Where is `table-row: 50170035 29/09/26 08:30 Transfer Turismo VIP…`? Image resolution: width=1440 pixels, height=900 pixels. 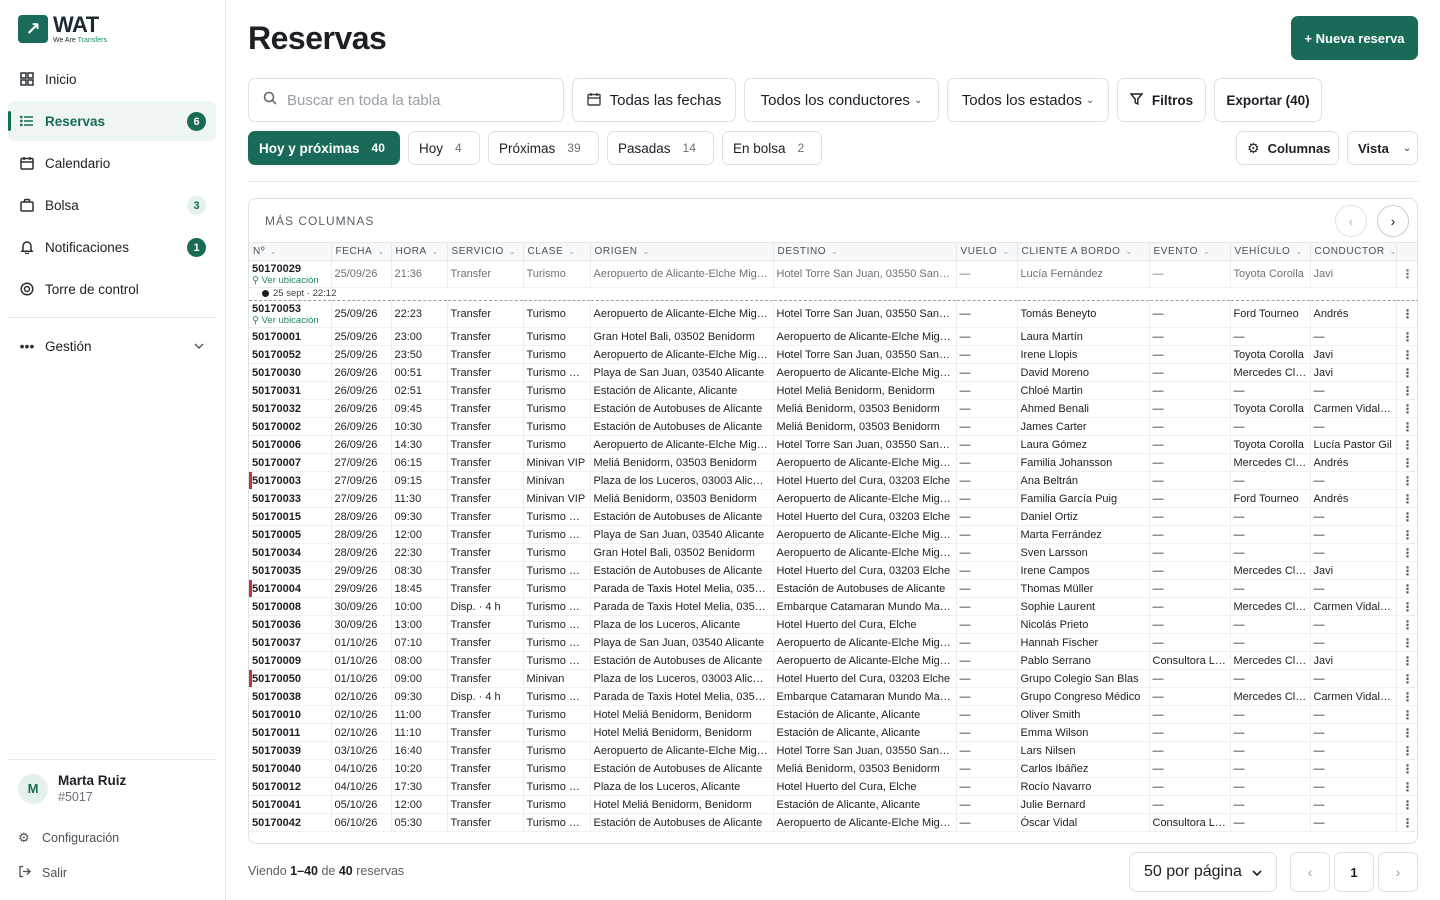 table-row: 50170035 29/09/26 08:30 Transfer Turismo VIP… is located at coordinates (833, 570).